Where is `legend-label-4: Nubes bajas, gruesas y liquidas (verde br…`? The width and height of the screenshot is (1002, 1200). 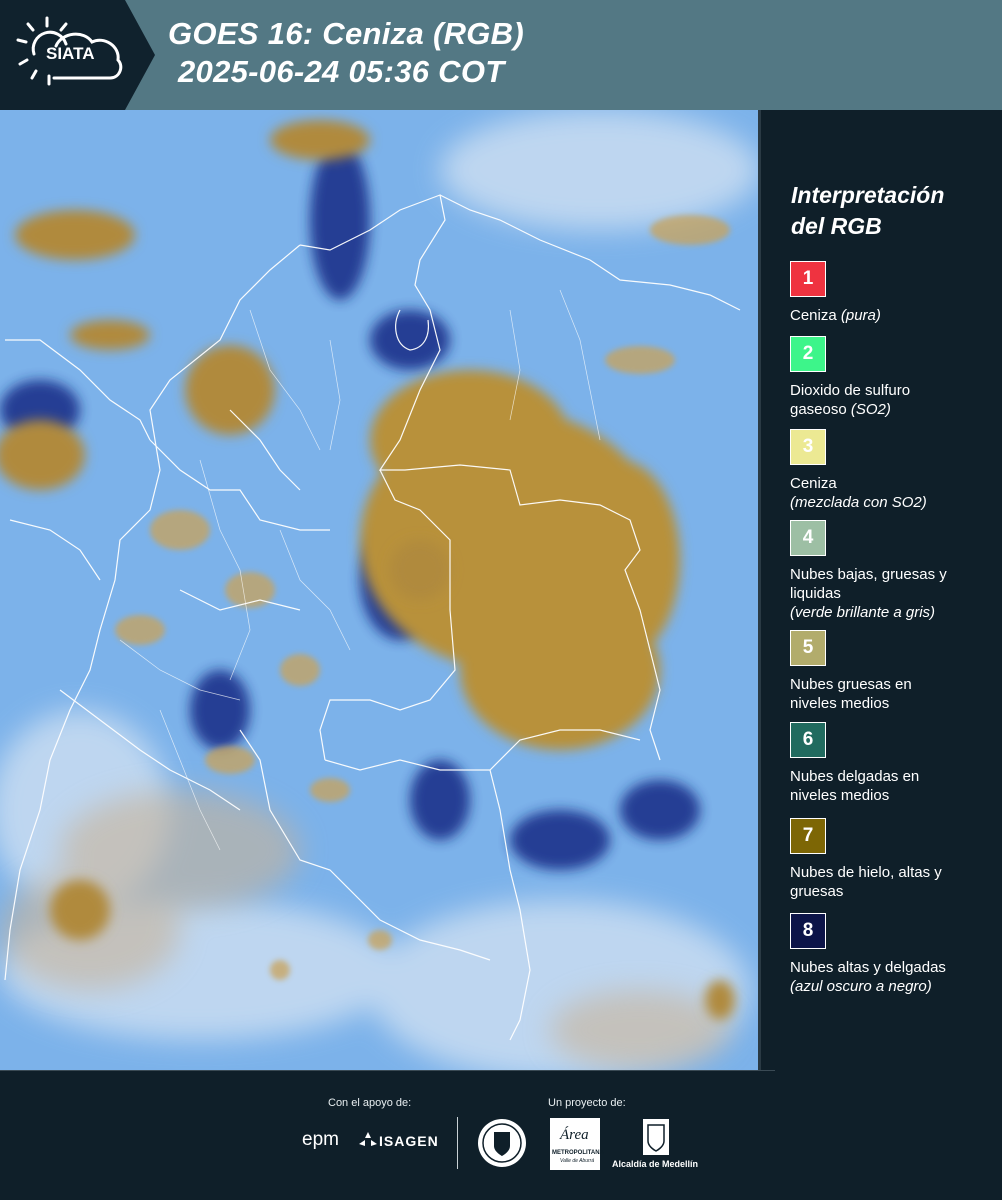
legend-label-4: Nubes bajas, gruesas y liquidas (verde br… is located at coordinates (868, 593).